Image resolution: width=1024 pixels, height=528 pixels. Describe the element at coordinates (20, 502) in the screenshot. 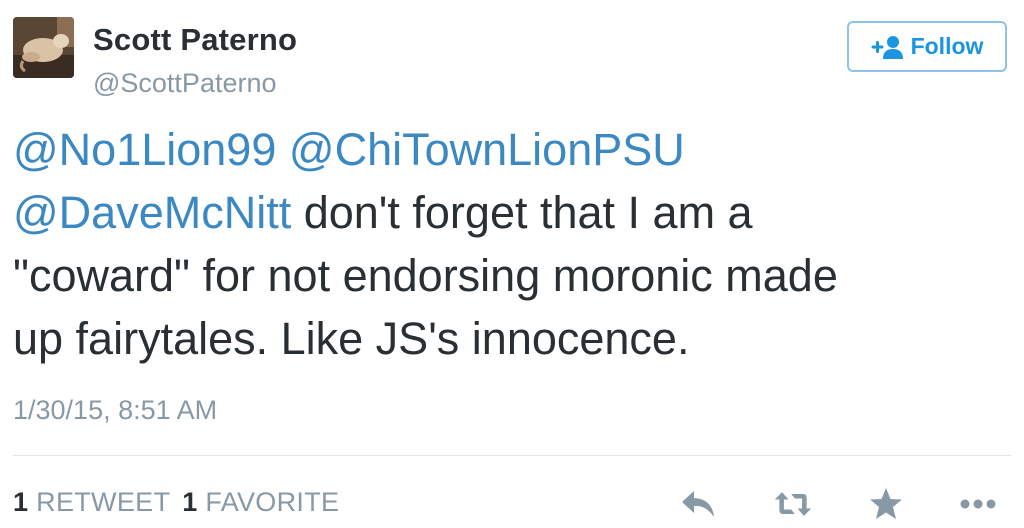

I see `retweet-count: 1` at that location.